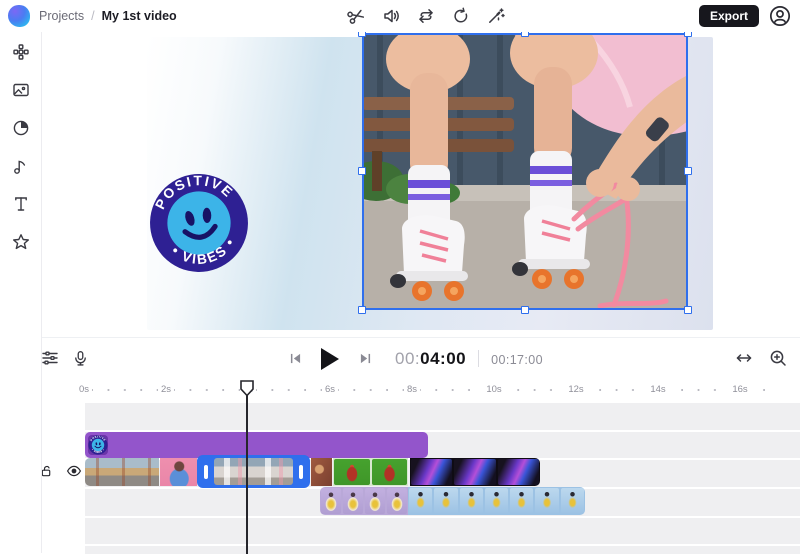 The width and height of the screenshot is (800, 554). I want to click on lock-open-icon, so click(46, 471).